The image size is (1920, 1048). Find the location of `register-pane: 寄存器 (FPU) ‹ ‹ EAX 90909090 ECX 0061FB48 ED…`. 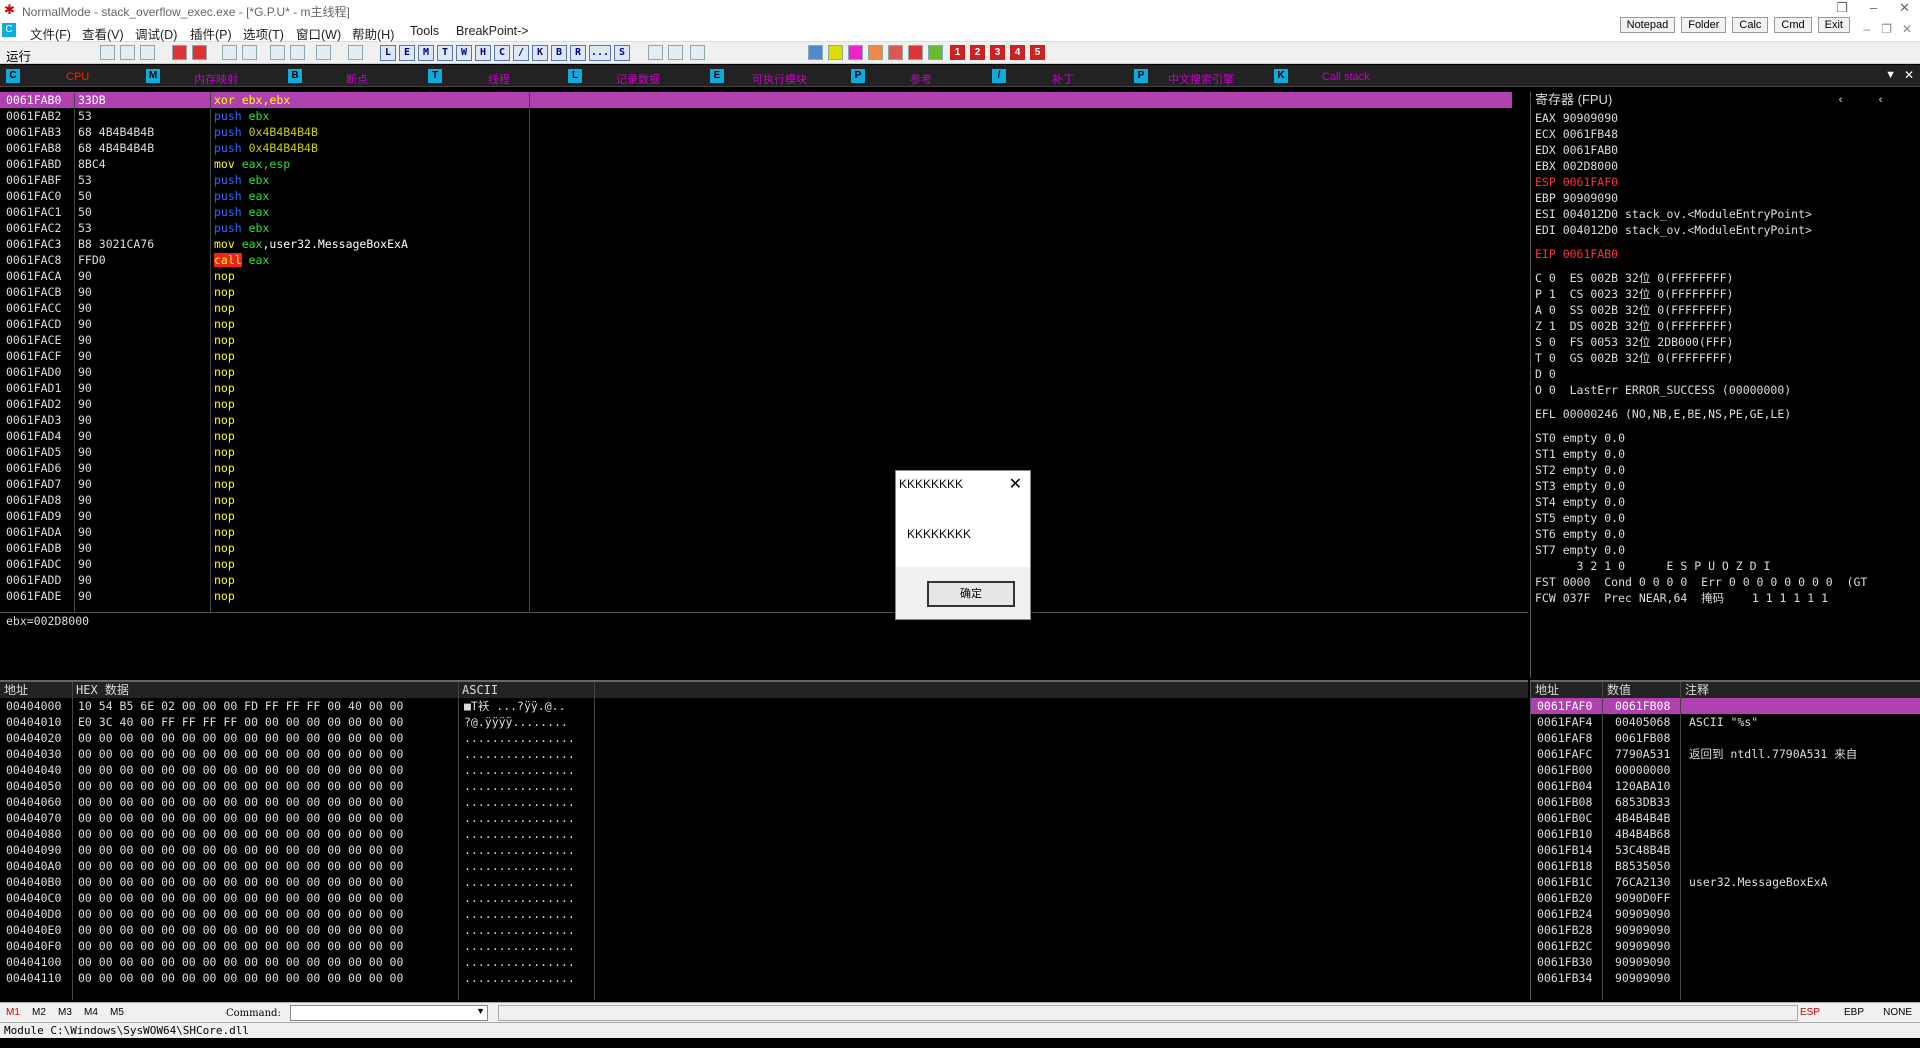

register-pane: 寄存器 (FPU) ‹ ‹ EAX 90909090 ECX 0061FB48 ED… is located at coordinates (1725, 385).